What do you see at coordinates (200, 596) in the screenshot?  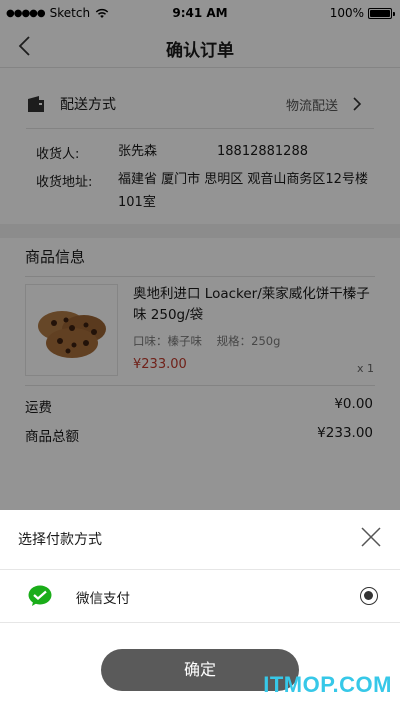 I see `payment-option-wechat: 微信支付` at bounding box center [200, 596].